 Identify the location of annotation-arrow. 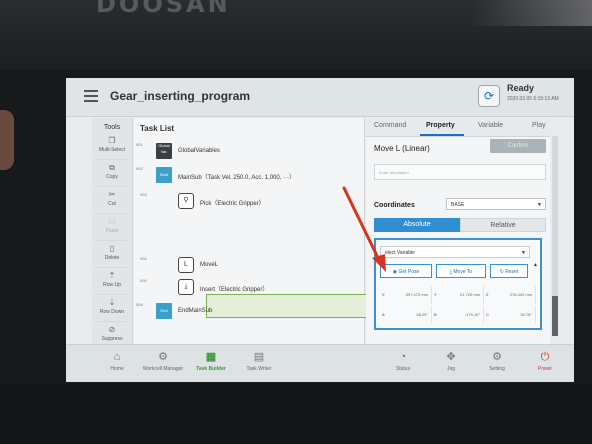
(362, 225).